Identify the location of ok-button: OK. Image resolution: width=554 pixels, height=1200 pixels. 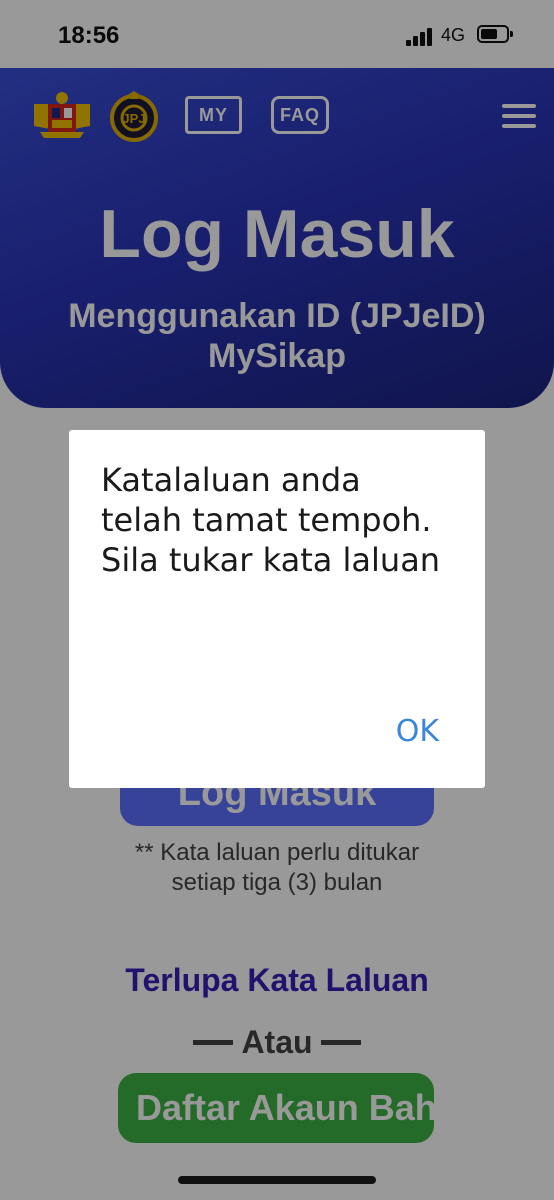
(417, 731).